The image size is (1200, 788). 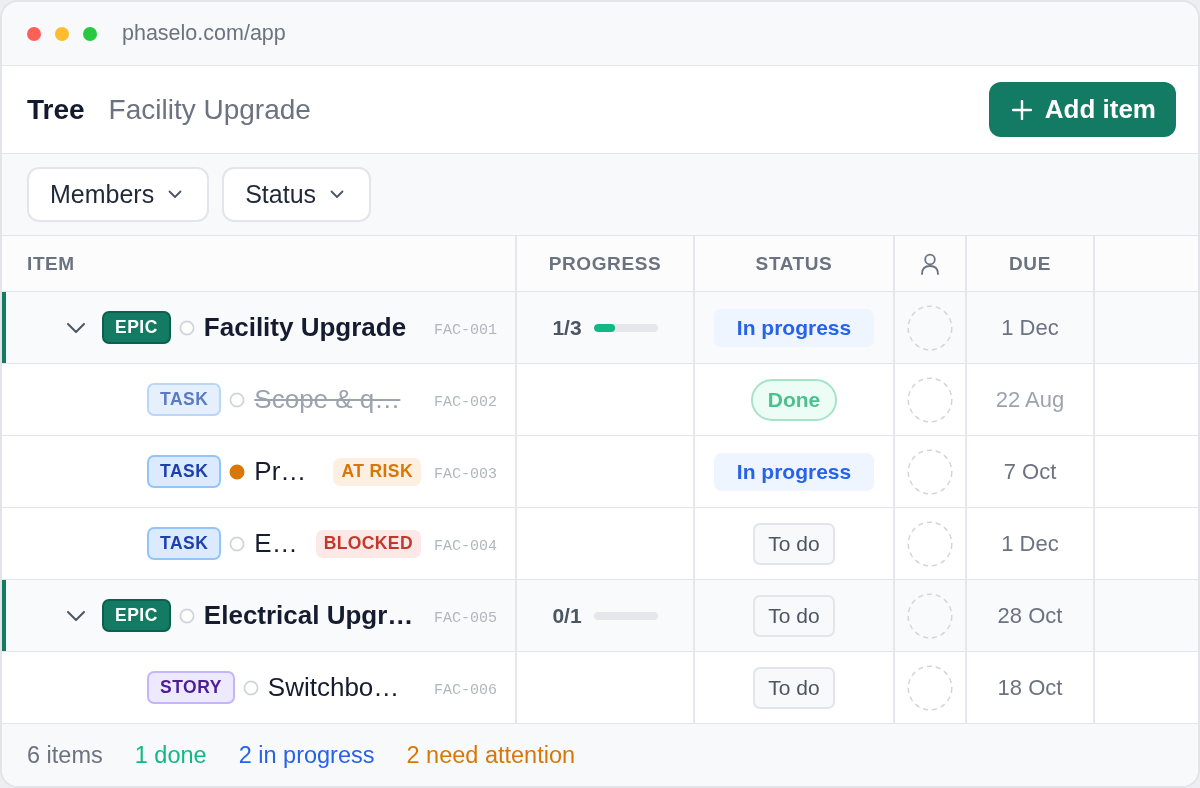 What do you see at coordinates (465, 690) in the screenshot?
I see `item-id: FAC-006` at bounding box center [465, 690].